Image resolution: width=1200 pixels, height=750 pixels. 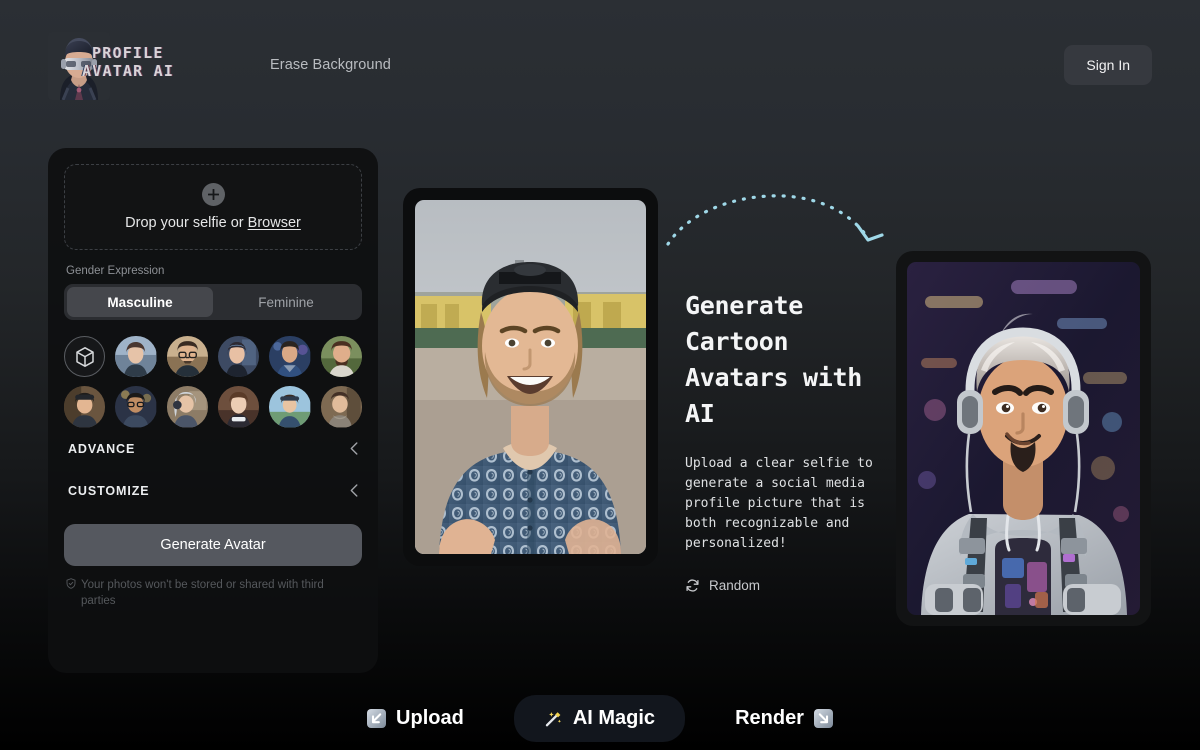 I want to click on sign-in-button: Sign In, so click(x=1108, y=65).